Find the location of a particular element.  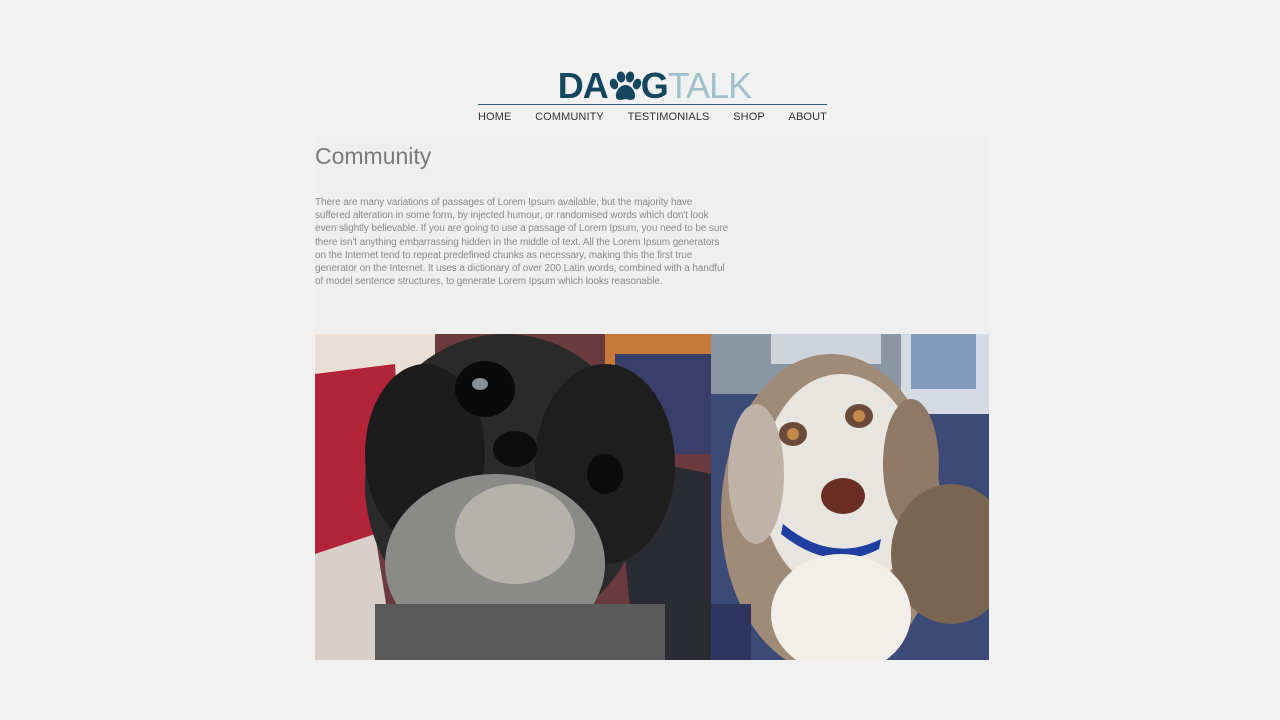

logo-text-g: G is located at coordinates (654, 85).